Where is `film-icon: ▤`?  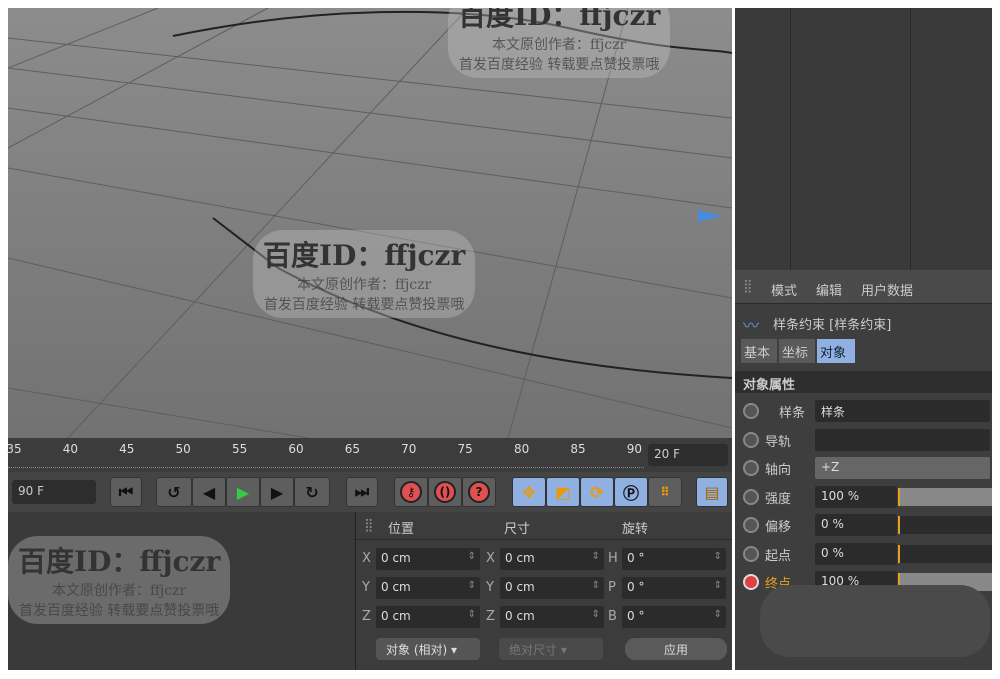 film-icon: ▤ is located at coordinates (712, 492).